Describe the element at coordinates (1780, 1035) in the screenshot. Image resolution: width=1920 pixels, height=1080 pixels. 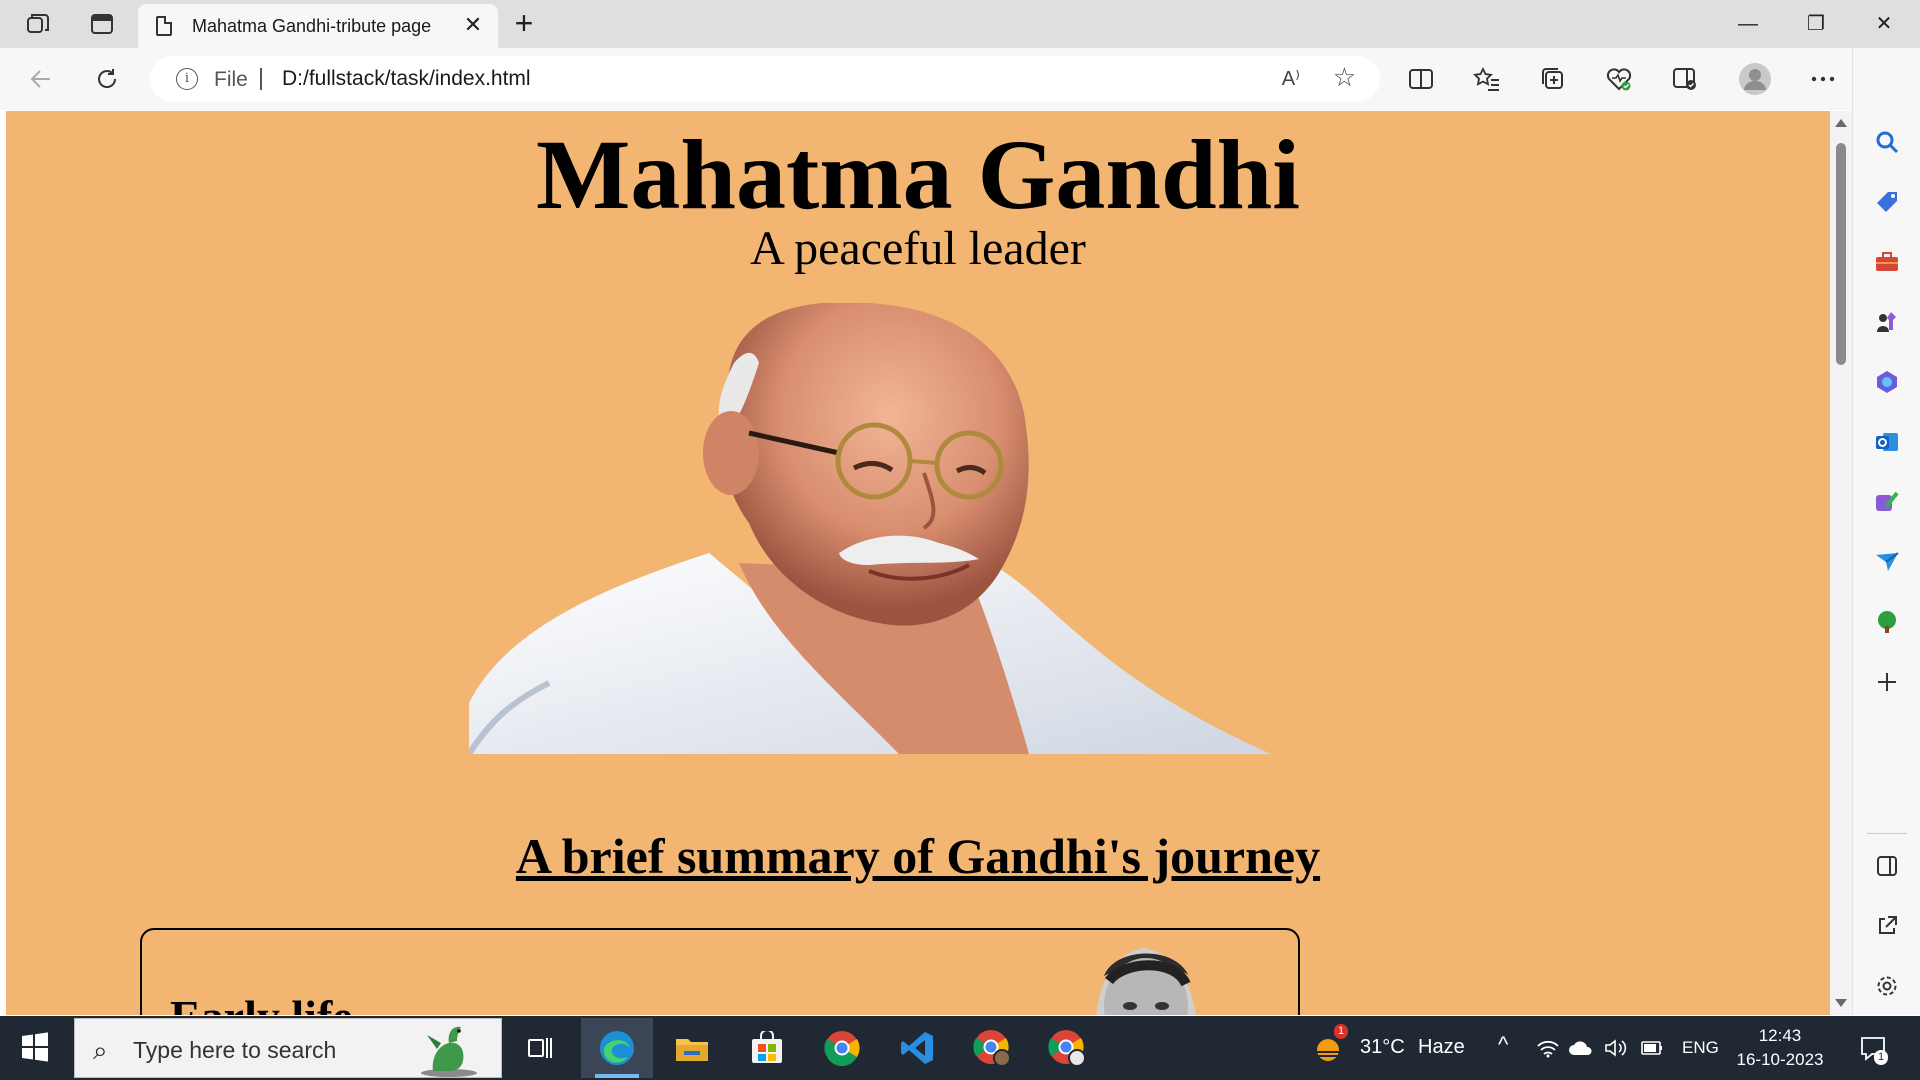
I see `clock-time: 12:43` at that location.